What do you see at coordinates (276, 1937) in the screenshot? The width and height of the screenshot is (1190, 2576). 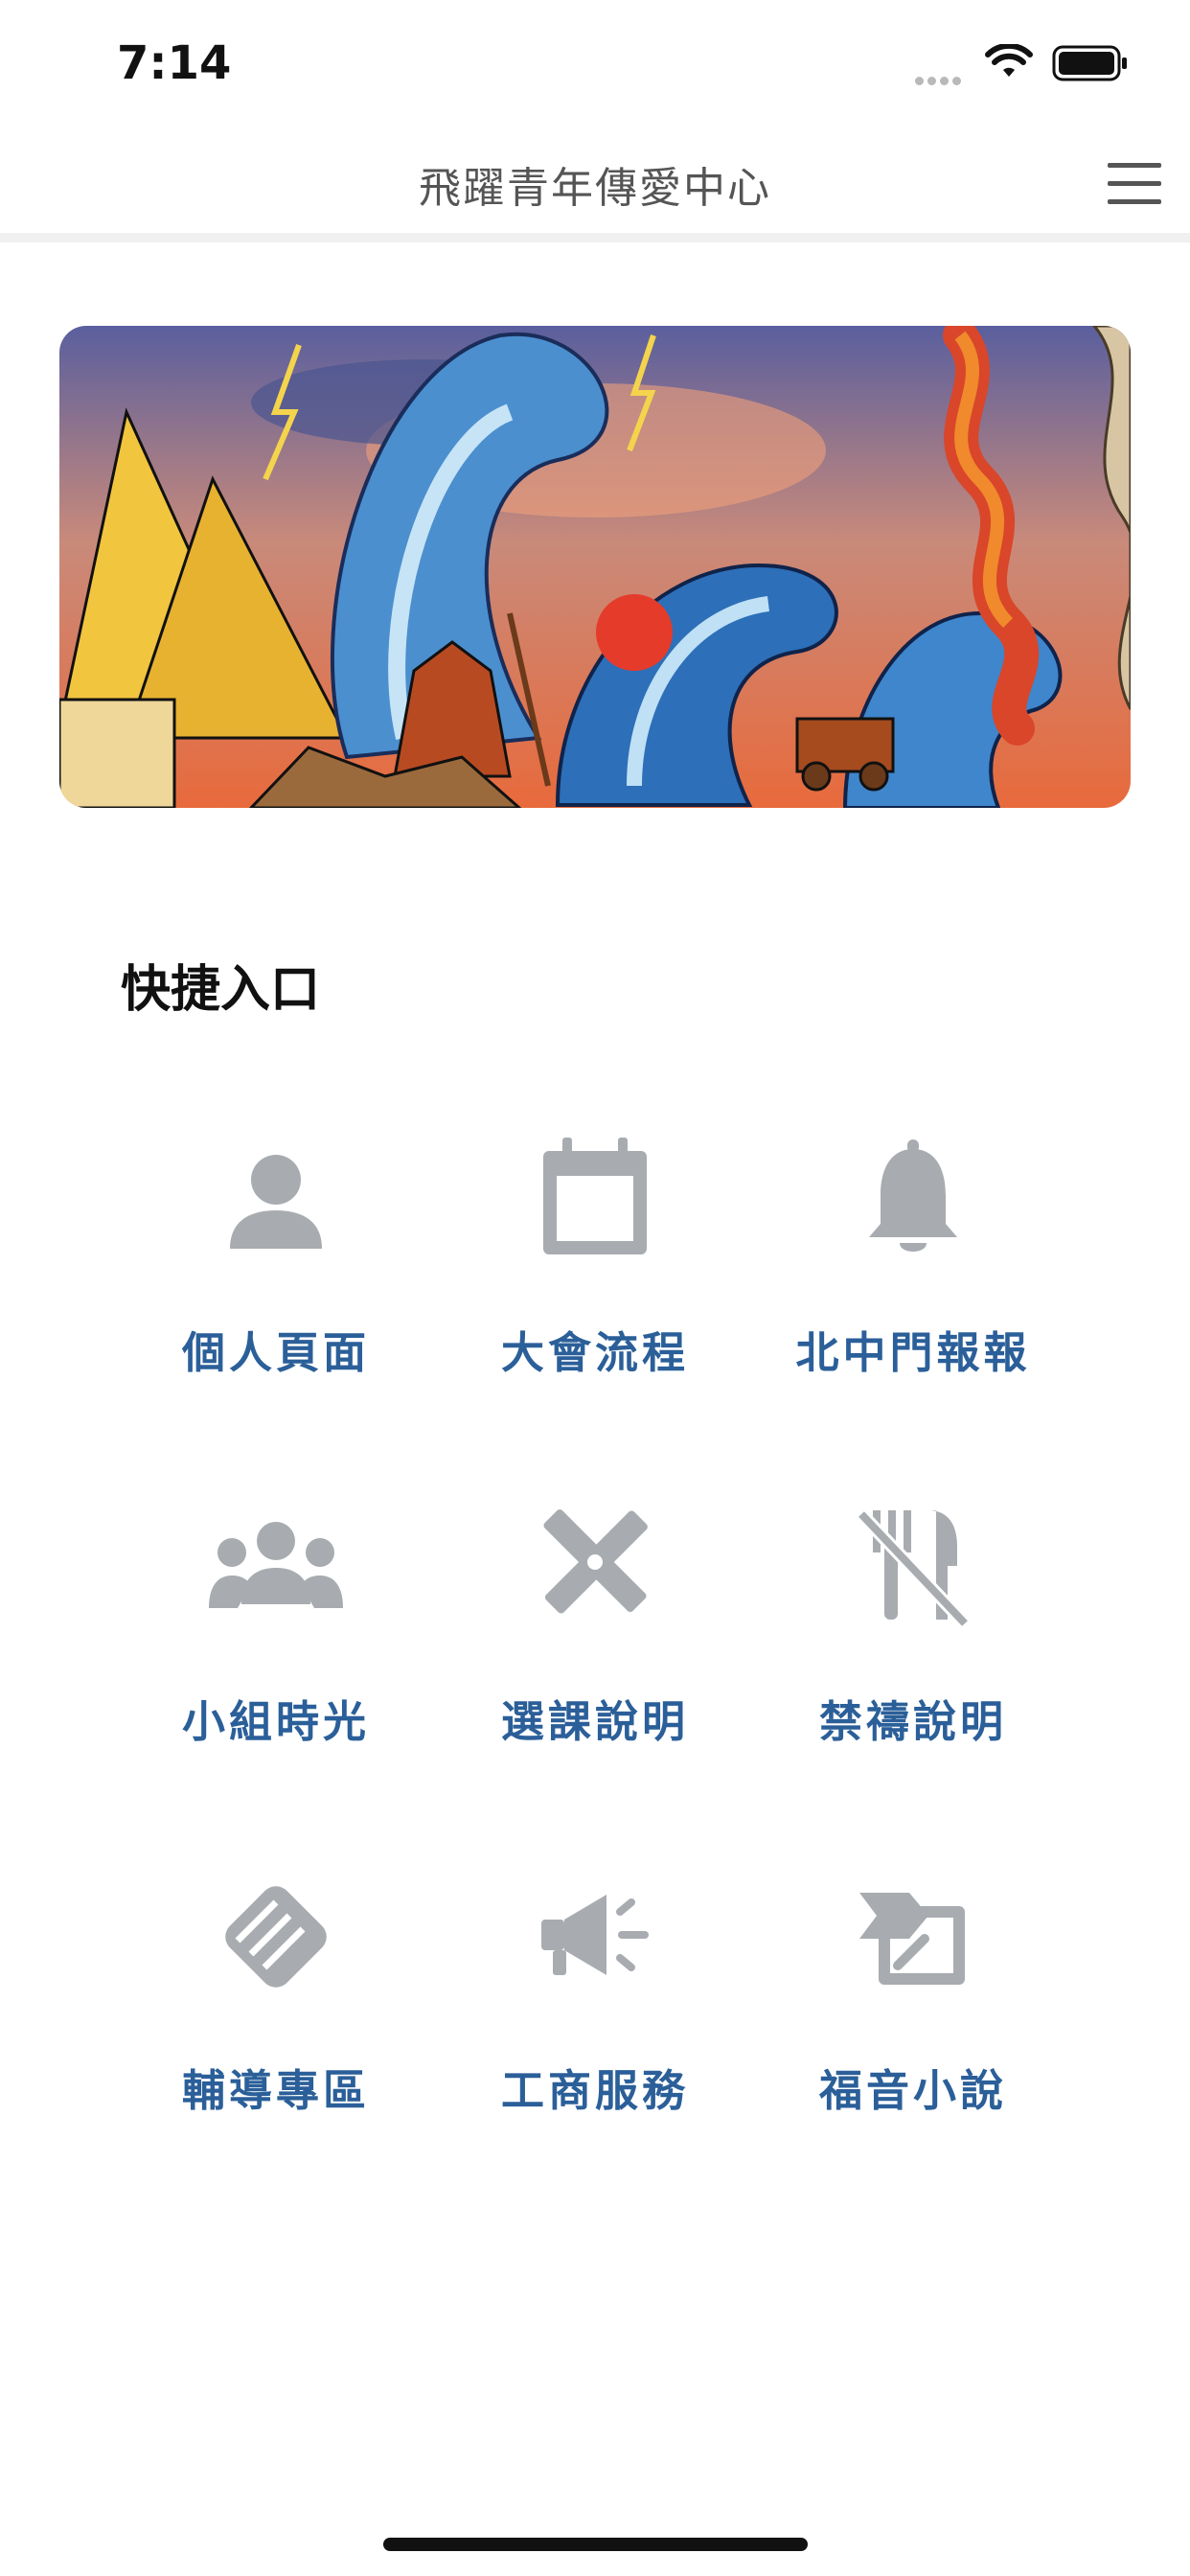 I see `handshake-icon` at bounding box center [276, 1937].